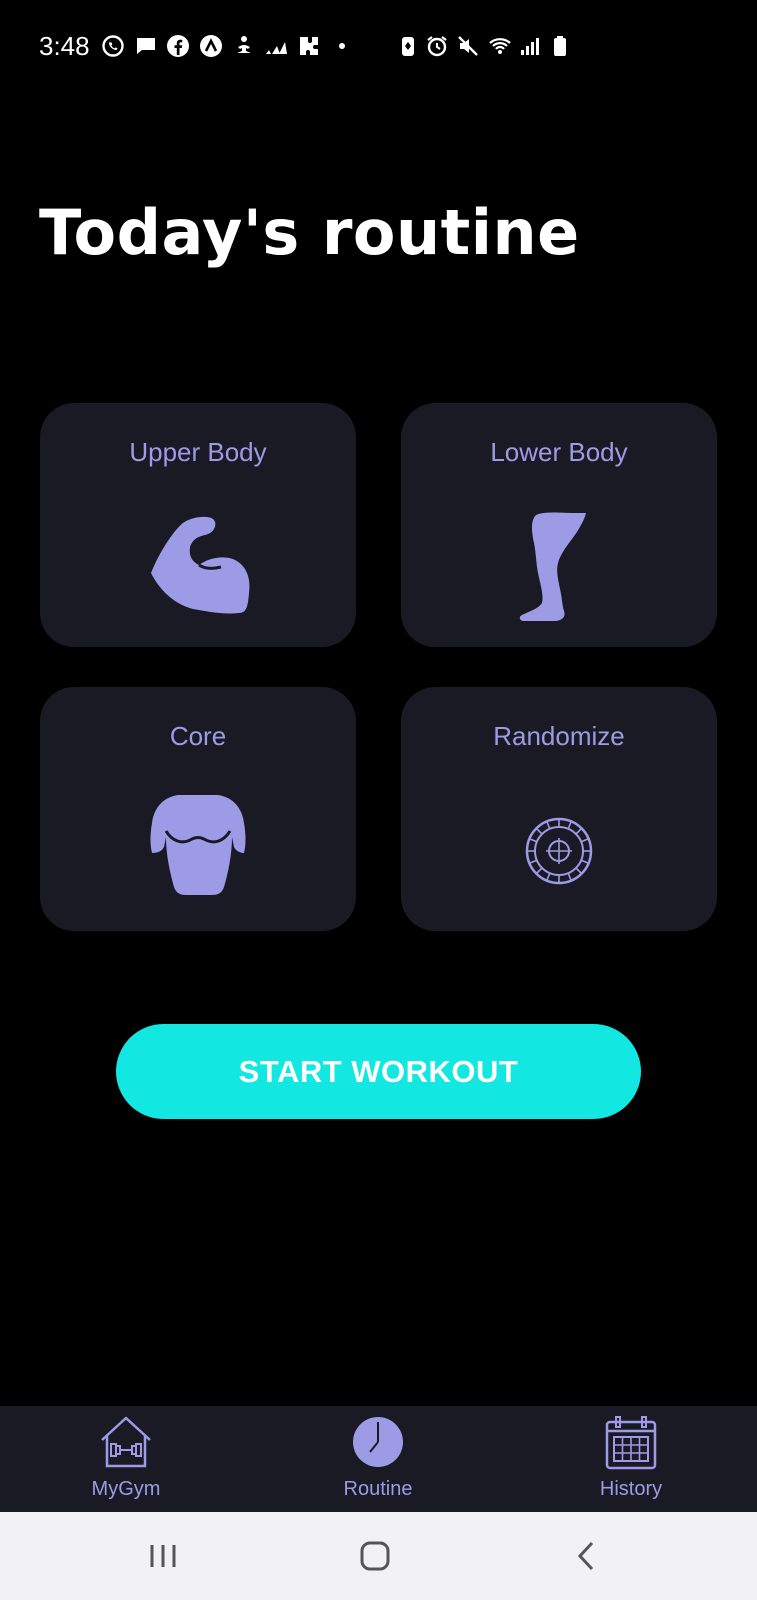  Describe the element at coordinates (378, 1071) in the screenshot. I see `start-workout-button: START WORKOUT` at that location.